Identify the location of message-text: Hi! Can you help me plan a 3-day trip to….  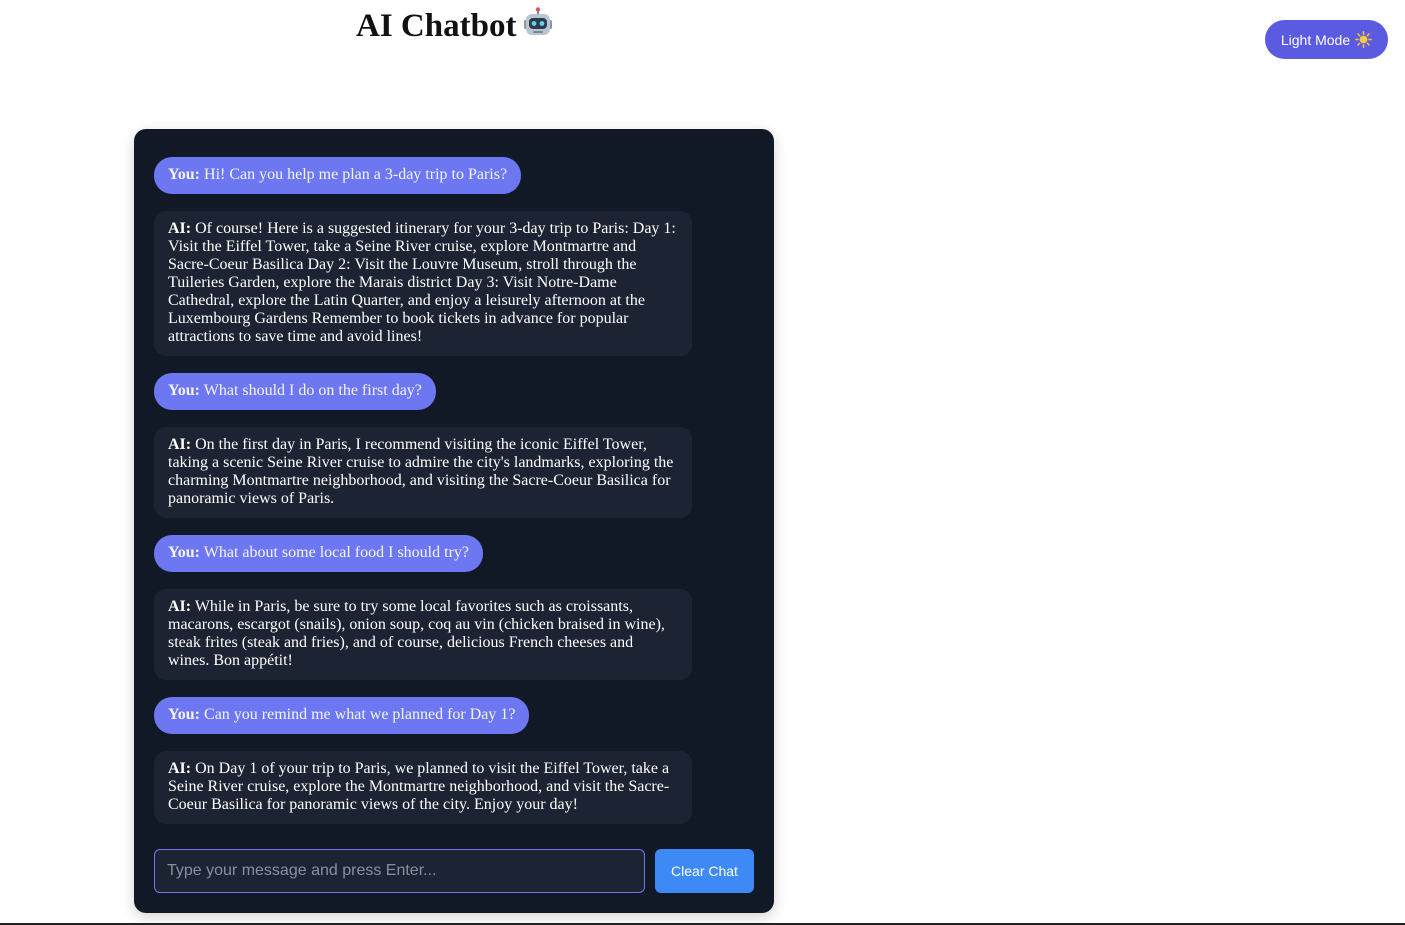
(356, 174).